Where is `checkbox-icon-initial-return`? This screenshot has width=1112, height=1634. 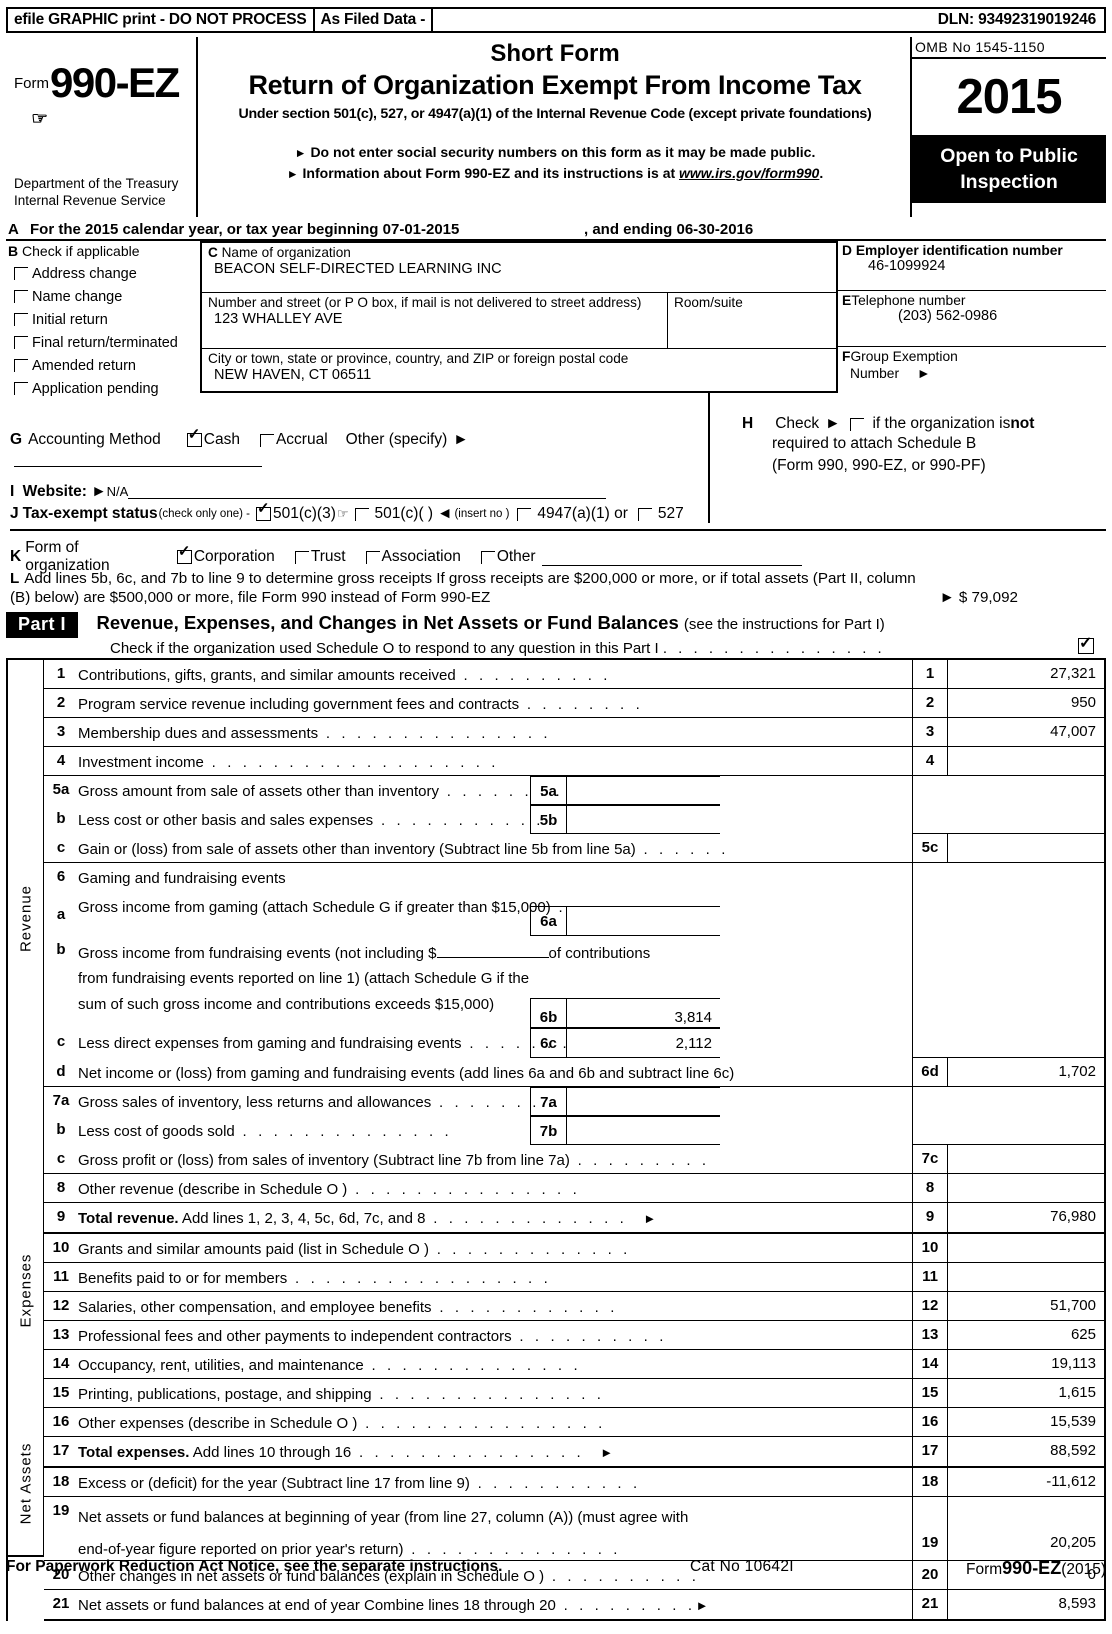
checkbox-icon-initial-return is located at coordinates (21, 319).